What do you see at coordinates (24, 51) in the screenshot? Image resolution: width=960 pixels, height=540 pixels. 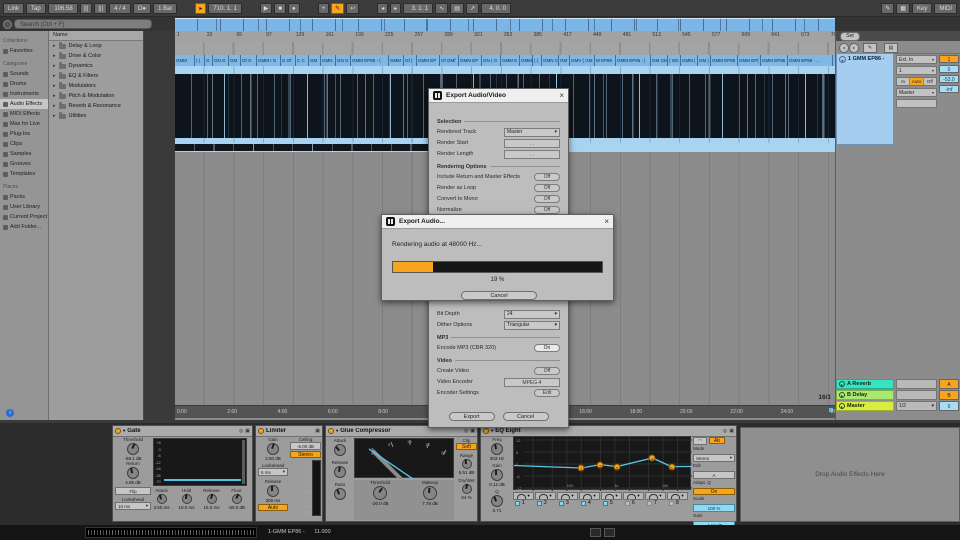 I see `sidebar-item-favorites: Favorites` at bounding box center [24, 51].